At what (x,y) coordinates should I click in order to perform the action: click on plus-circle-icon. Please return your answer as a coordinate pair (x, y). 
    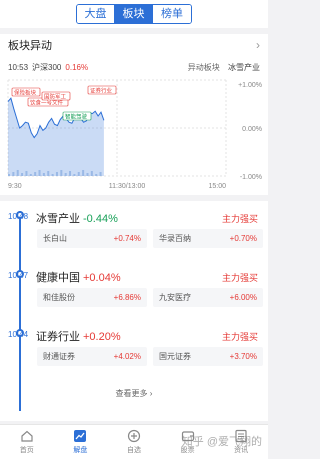
    Looking at the image, I should click on (134, 436).